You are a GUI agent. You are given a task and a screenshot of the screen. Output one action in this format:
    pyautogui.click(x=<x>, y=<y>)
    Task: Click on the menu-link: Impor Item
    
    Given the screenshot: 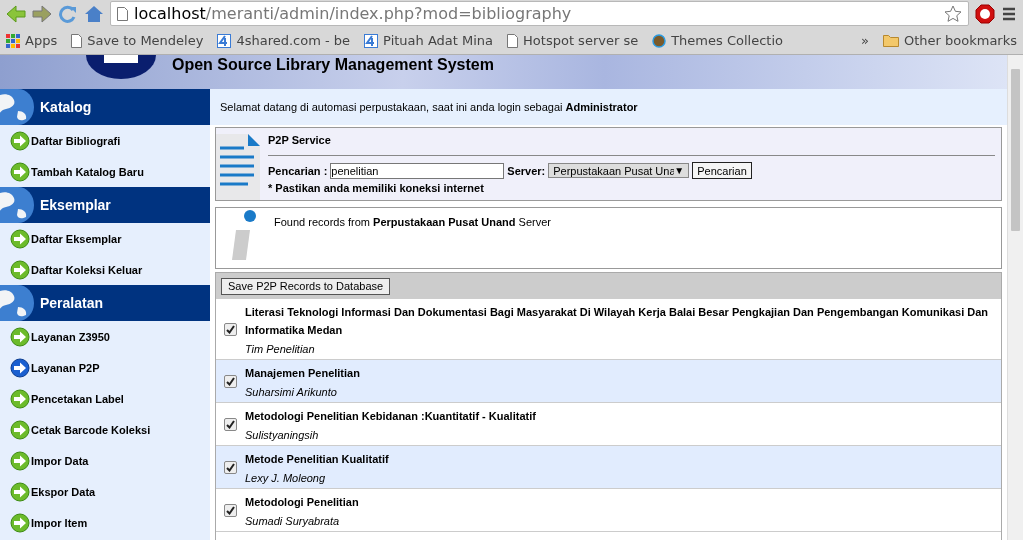 What is the action you would take?
    pyautogui.click(x=105, y=522)
    